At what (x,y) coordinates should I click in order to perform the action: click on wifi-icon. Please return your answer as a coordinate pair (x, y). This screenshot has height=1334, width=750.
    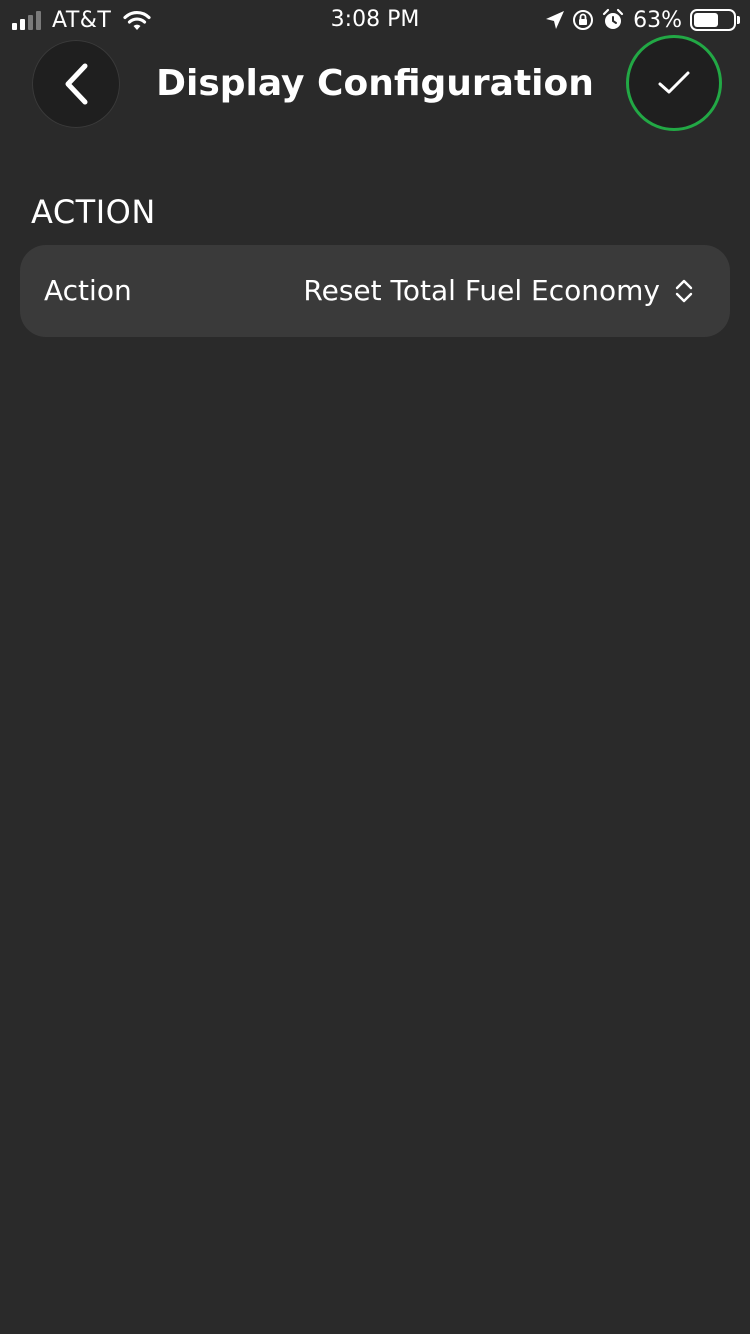
    Looking at the image, I should click on (137, 20).